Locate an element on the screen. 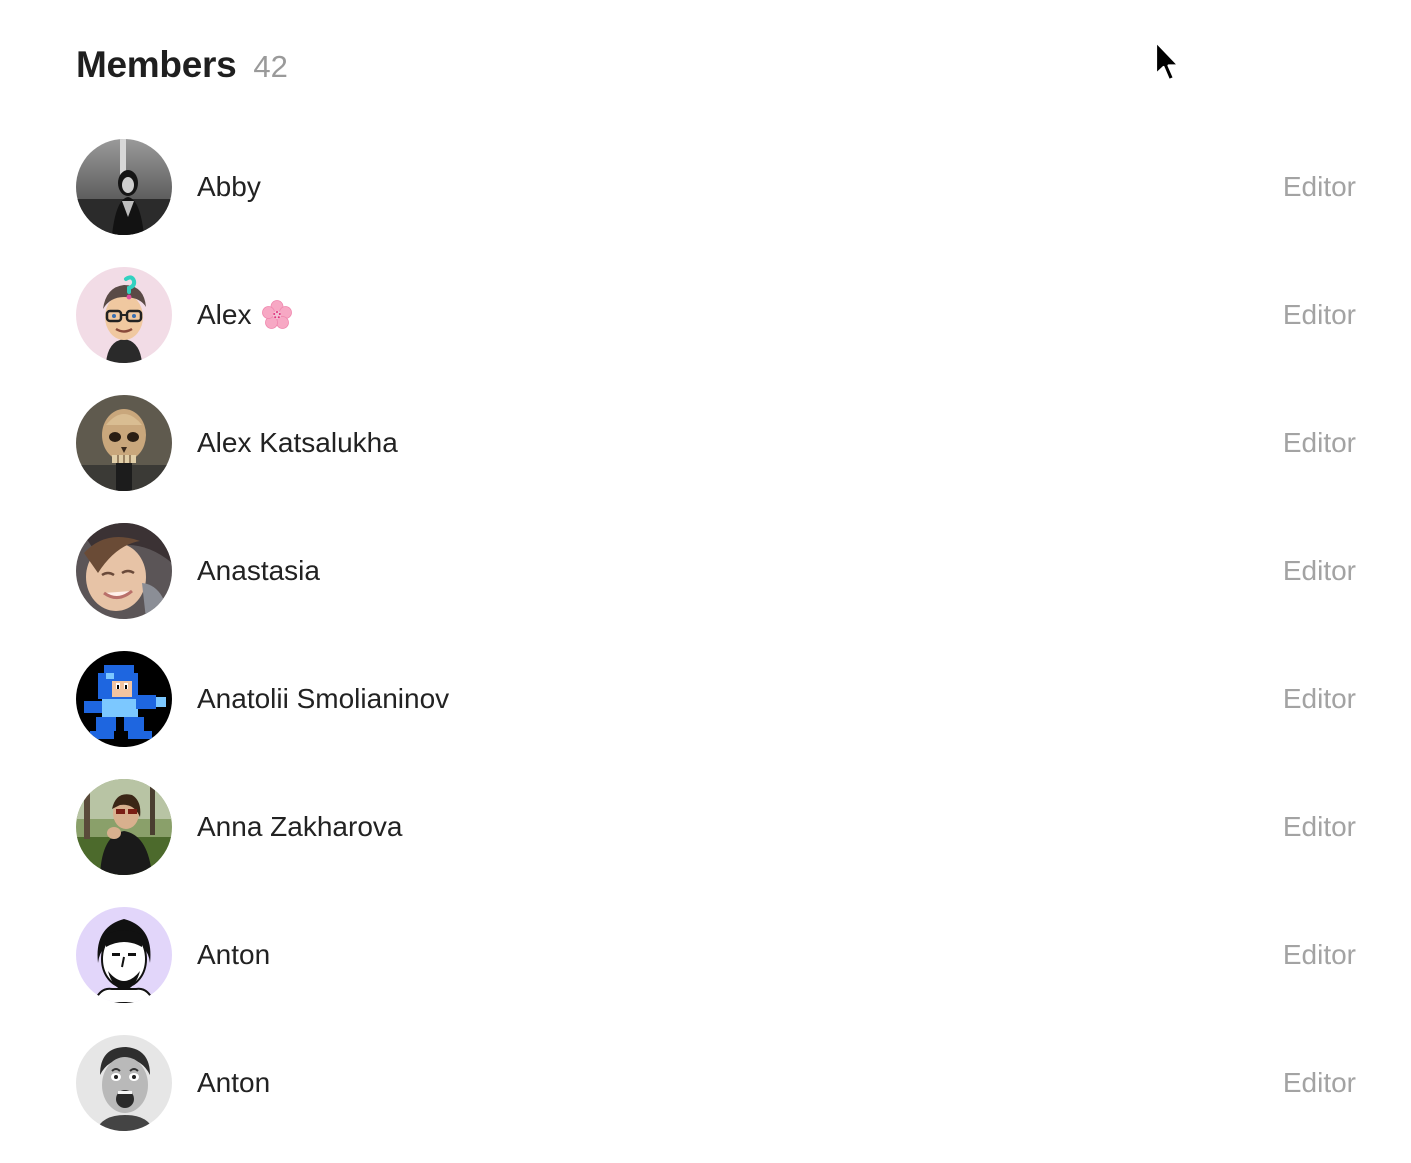 This screenshot has width=1411, height=1163. cherry-blossom-icon is located at coordinates (277, 314).